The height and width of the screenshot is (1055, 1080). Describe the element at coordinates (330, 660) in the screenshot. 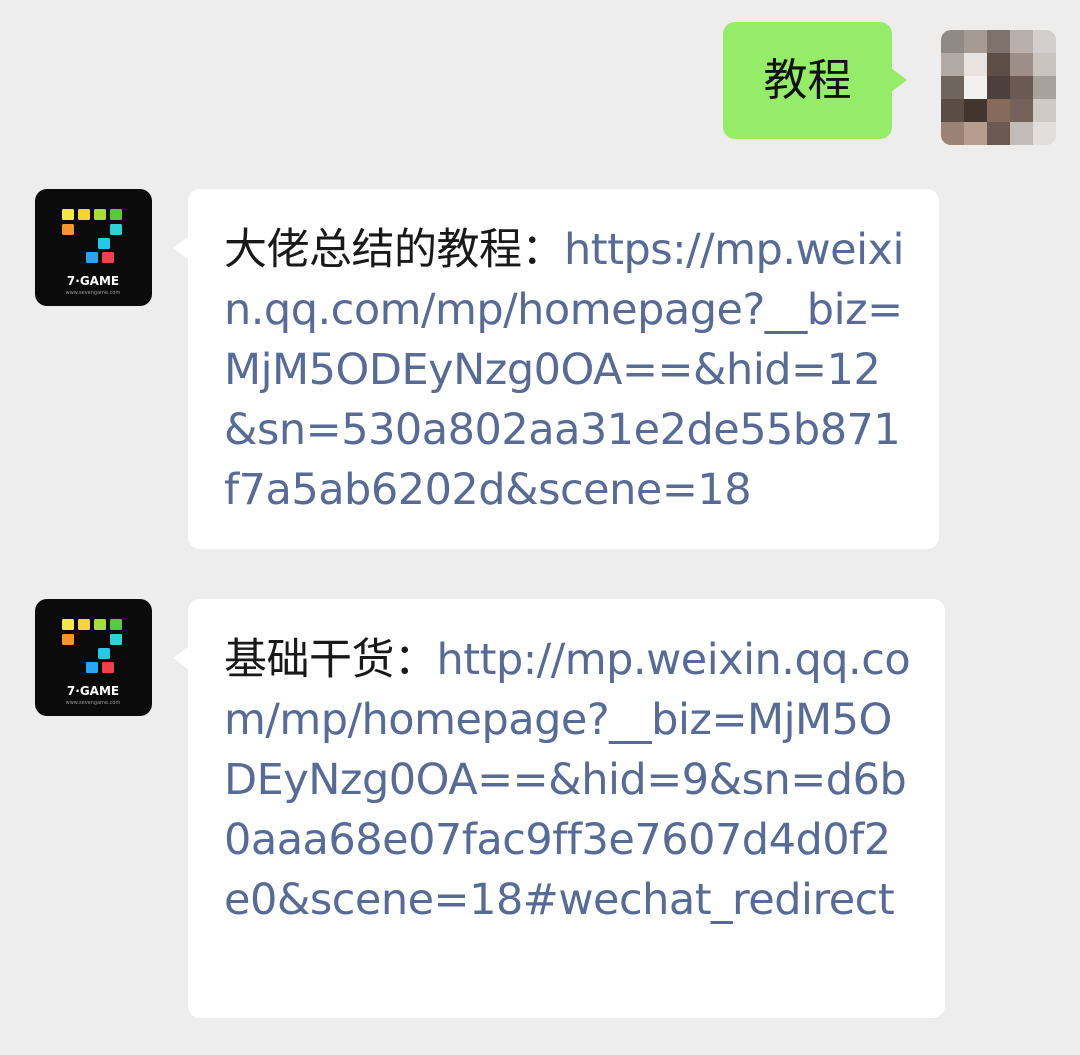

I see `message-prefix-text: 基础干货：` at that location.